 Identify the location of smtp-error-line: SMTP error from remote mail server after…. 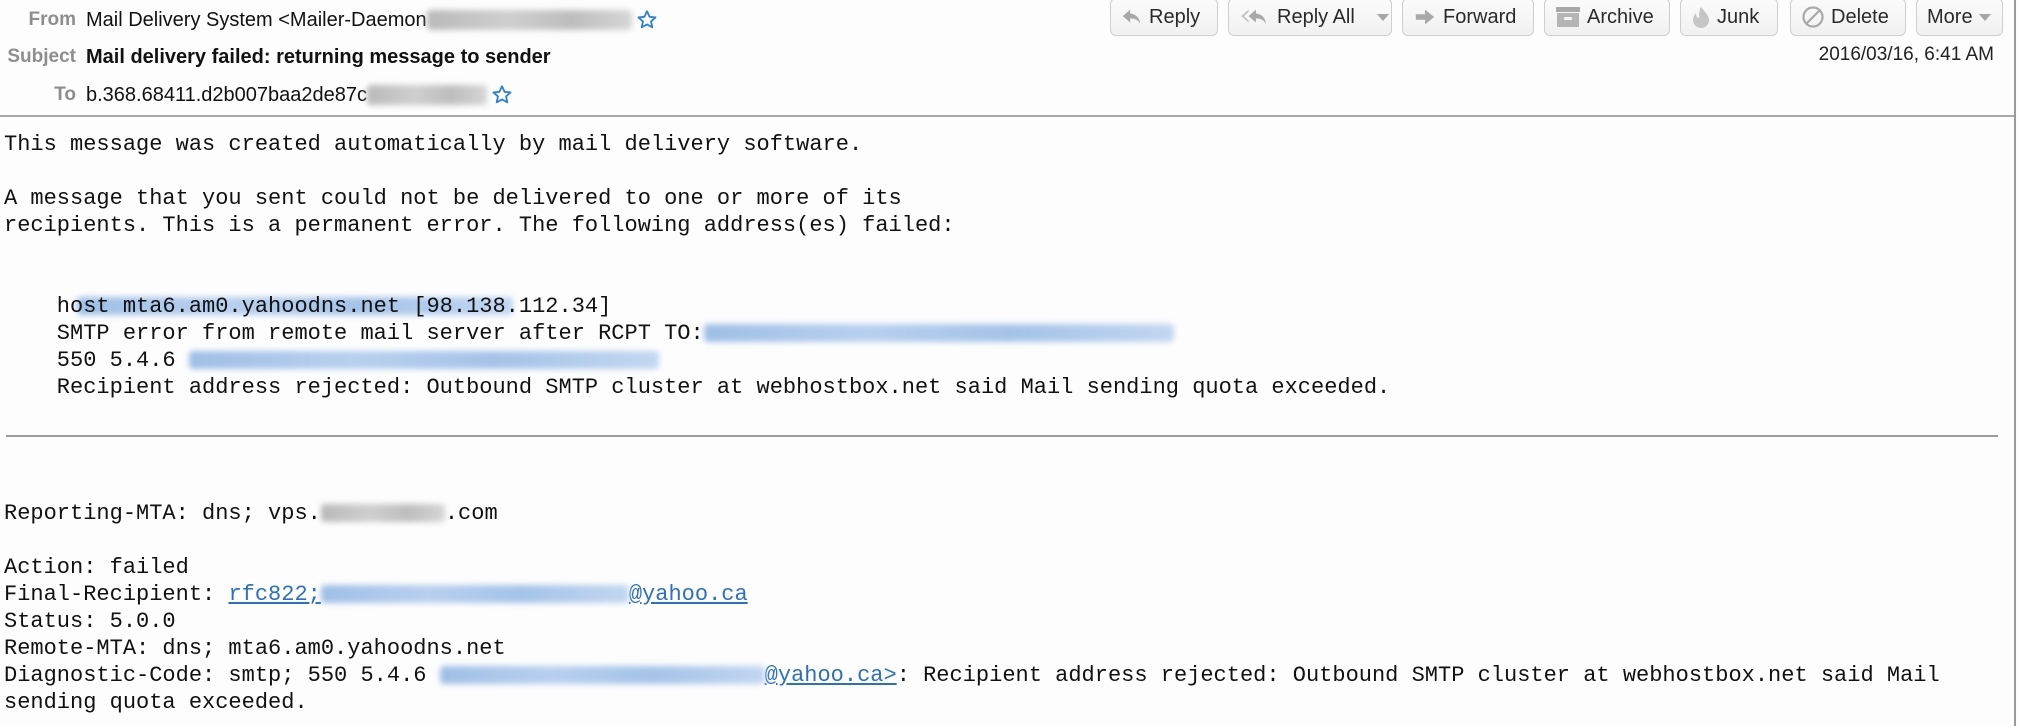
(589, 333).